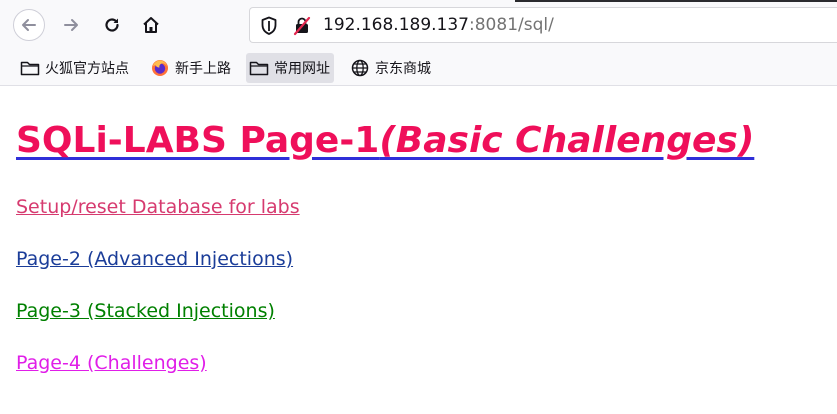  I want to click on reload-button, so click(112, 25).